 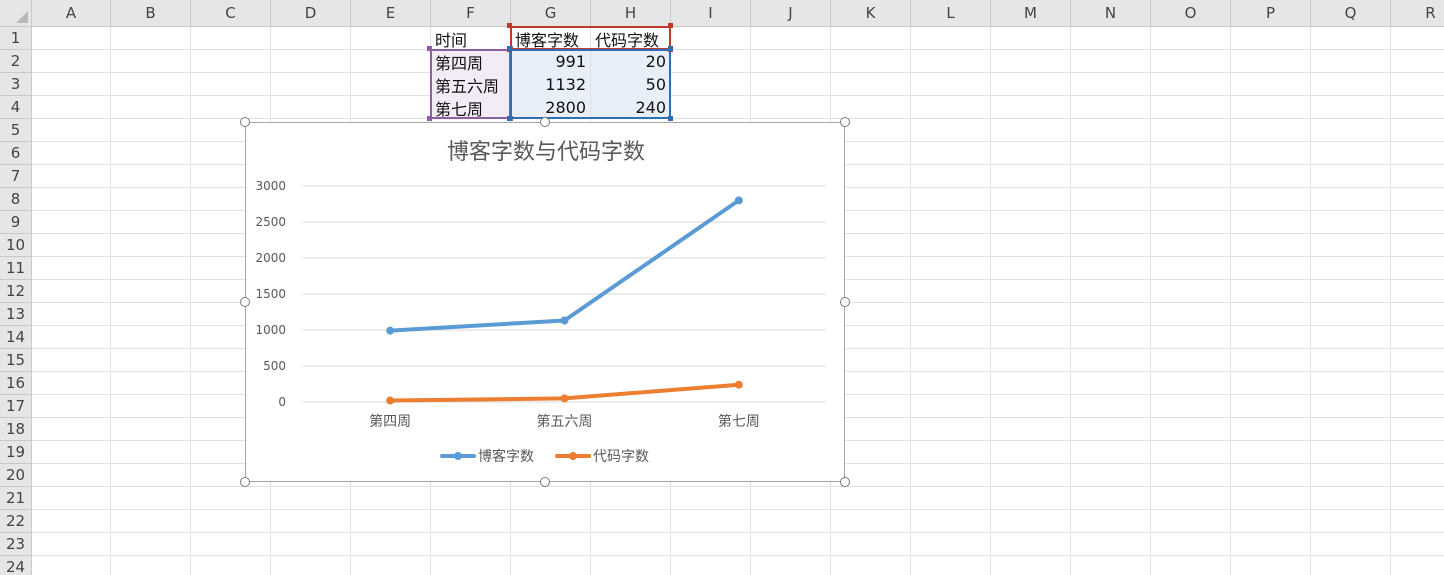 What do you see at coordinates (16, 337) in the screenshot?
I see `row-header-14: 14` at bounding box center [16, 337].